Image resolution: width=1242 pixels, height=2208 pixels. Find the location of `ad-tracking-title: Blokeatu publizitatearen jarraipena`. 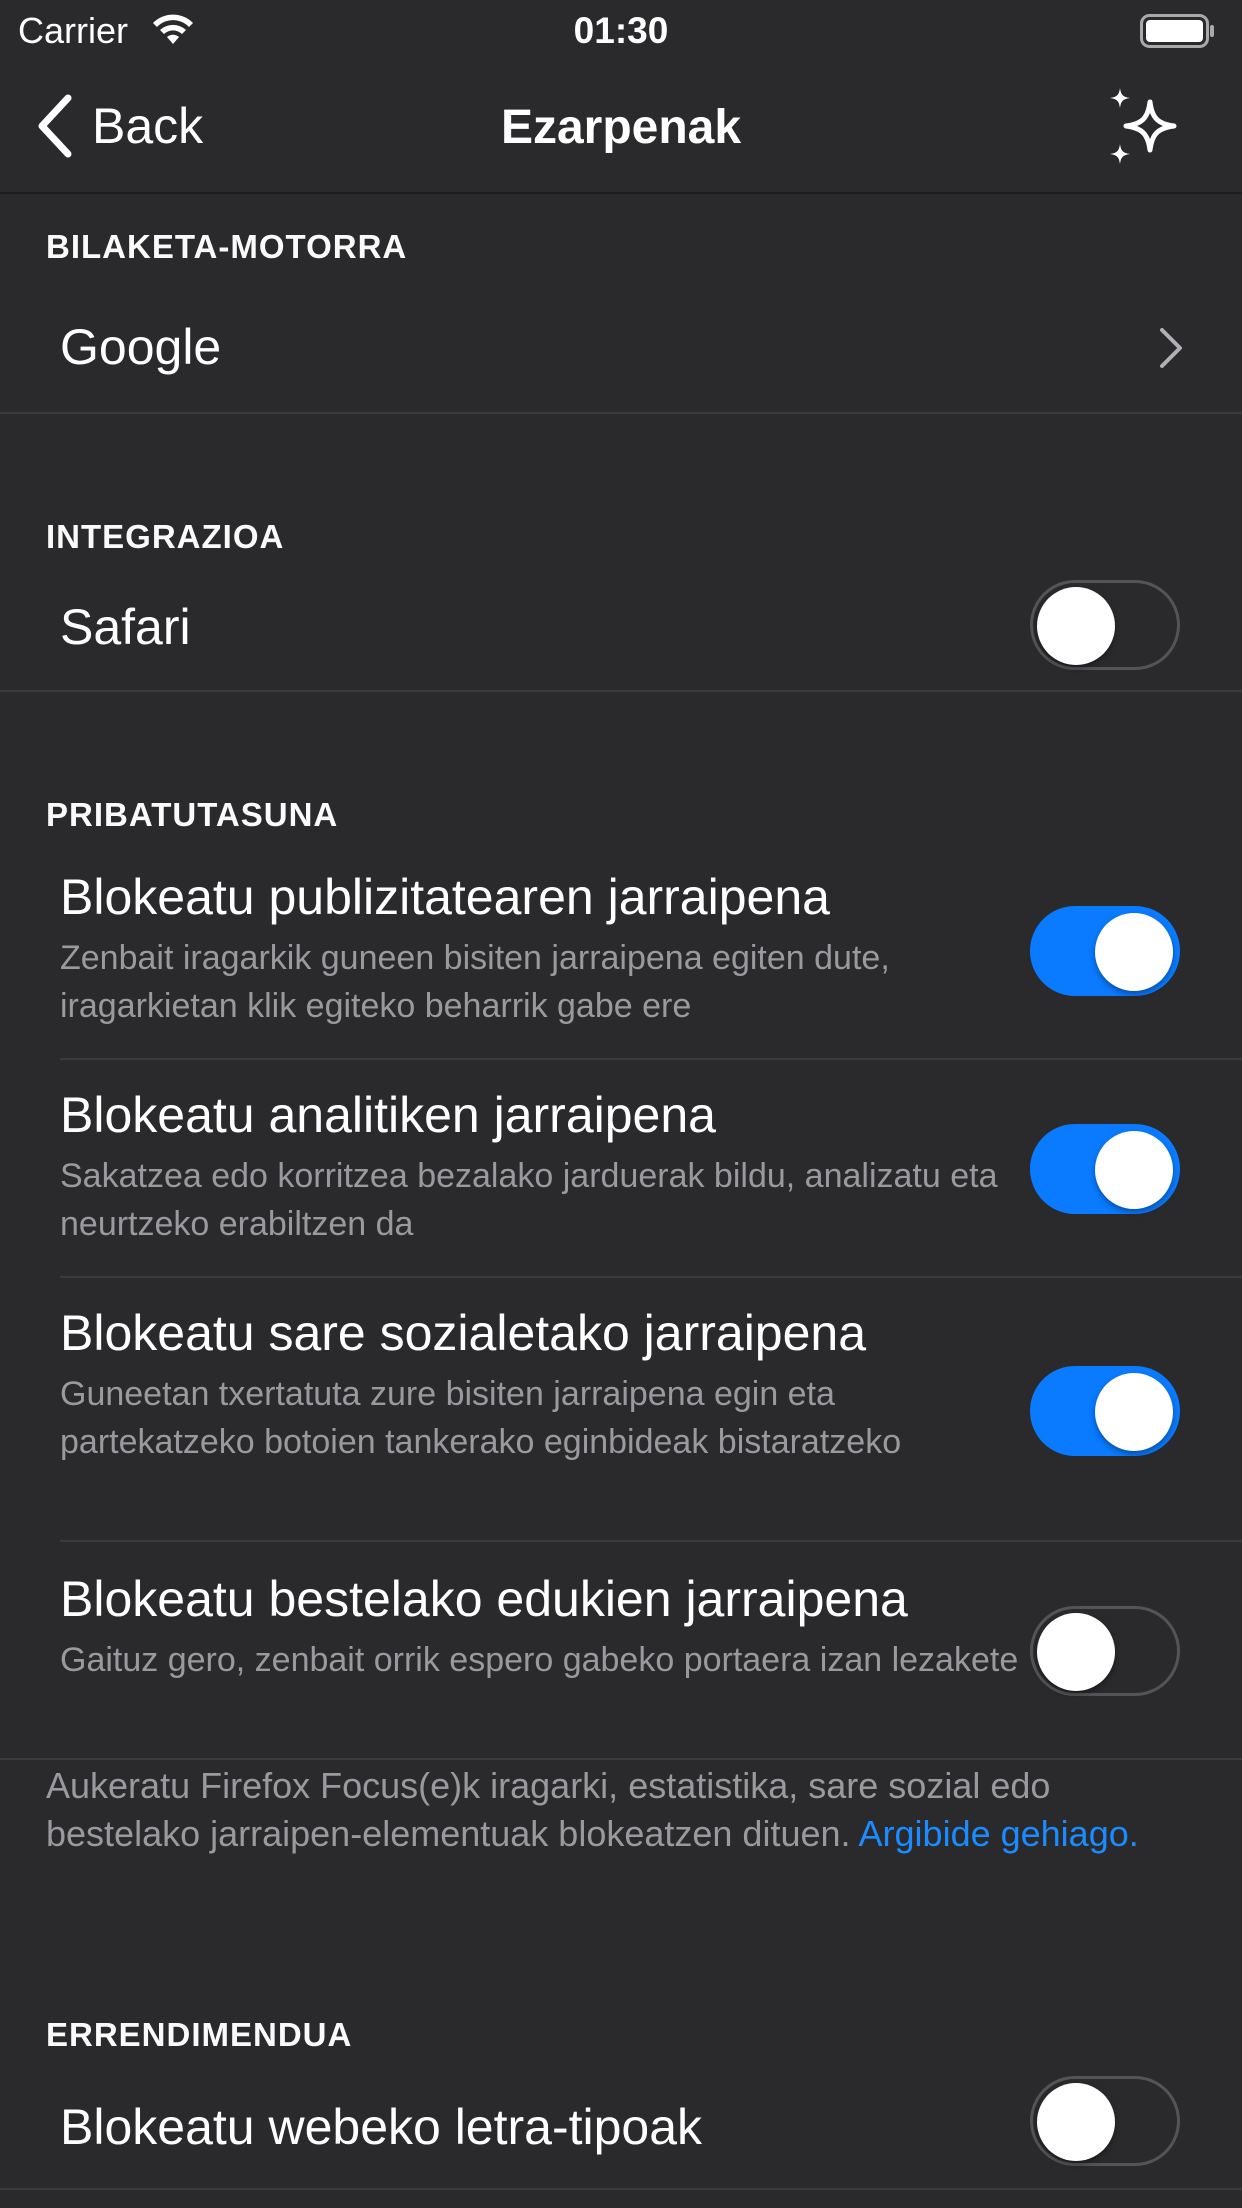

ad-tracking-title: Blokeatu publizitatearen jarraipena is located at coordinates (445, 897).